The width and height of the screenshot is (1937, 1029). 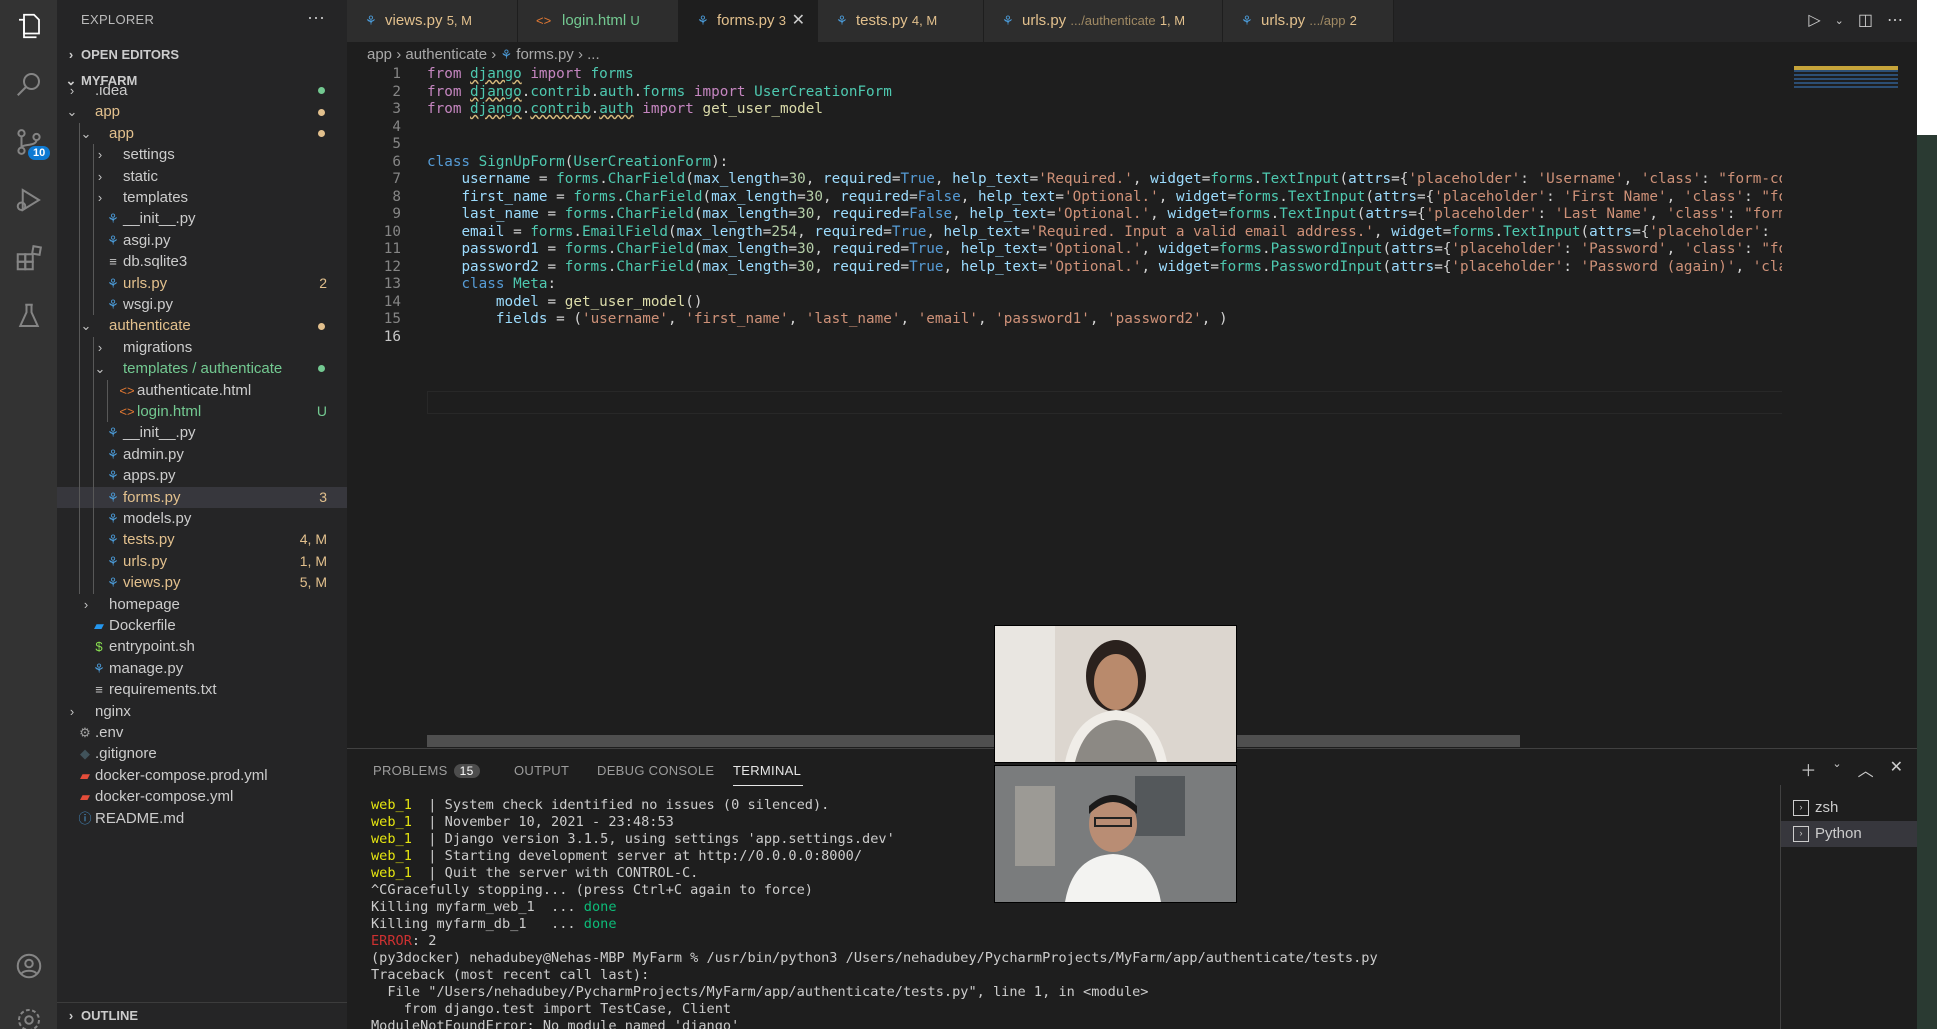 What do you see at coordinates (202, 775) in the screenshot?
I see `tree-item: ▰ docker-compose.prod.yml` at bounding box center [202, 775].